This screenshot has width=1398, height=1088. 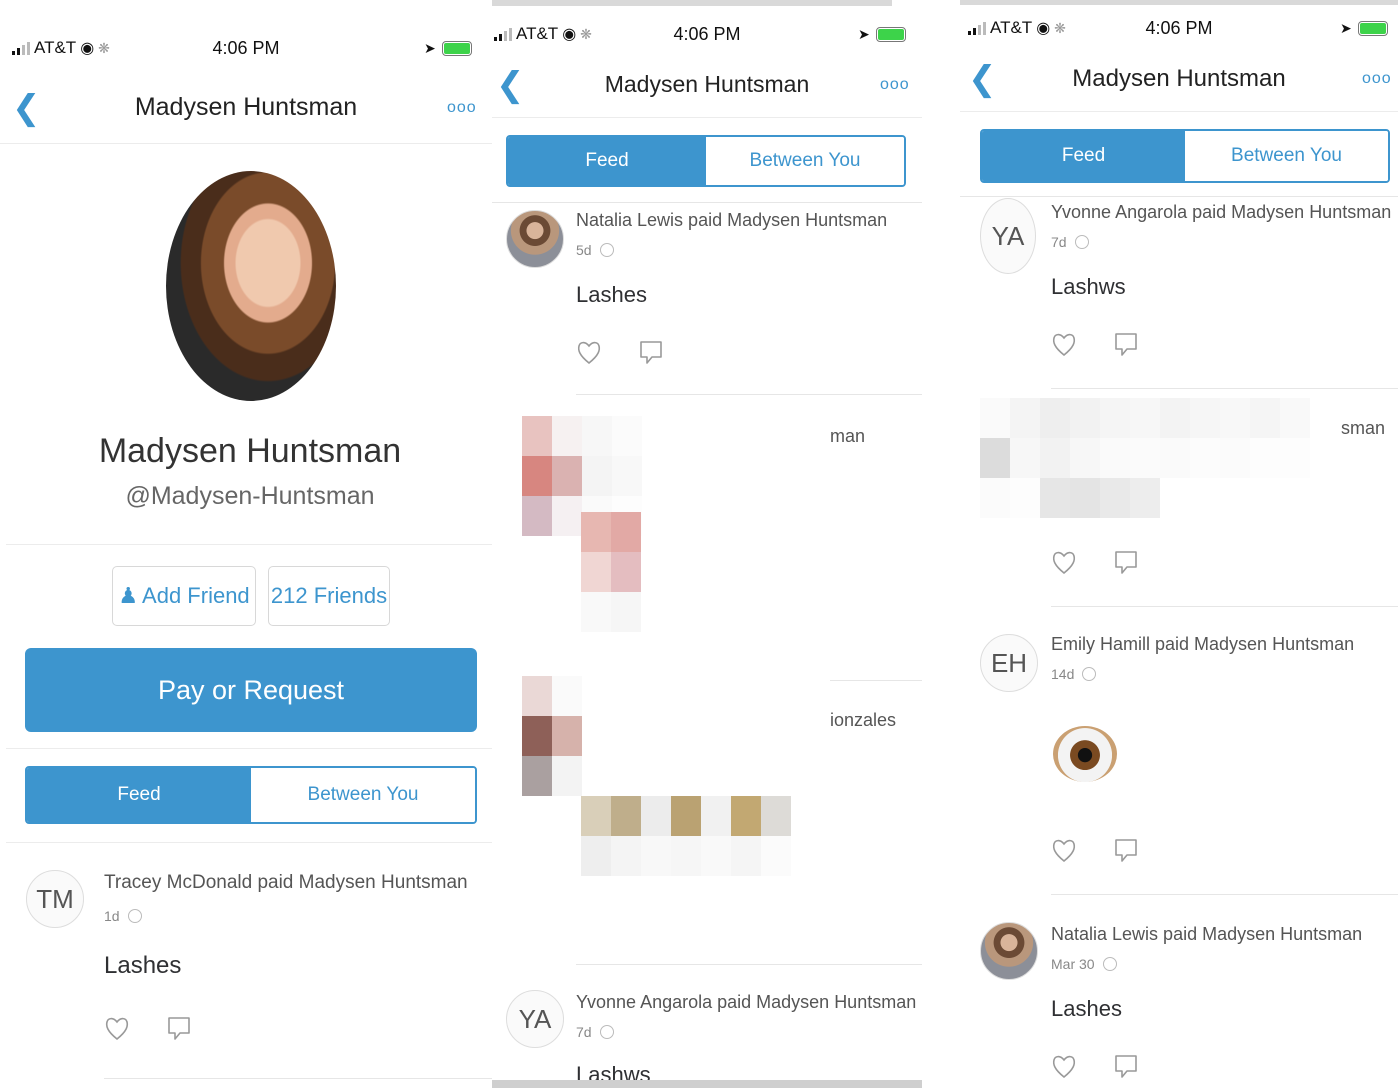 What do you see at coordinates (250, 496) in the screenshot?
I see `profile-username: @Madysen-Huntsman` at bounding box center [250, 496].